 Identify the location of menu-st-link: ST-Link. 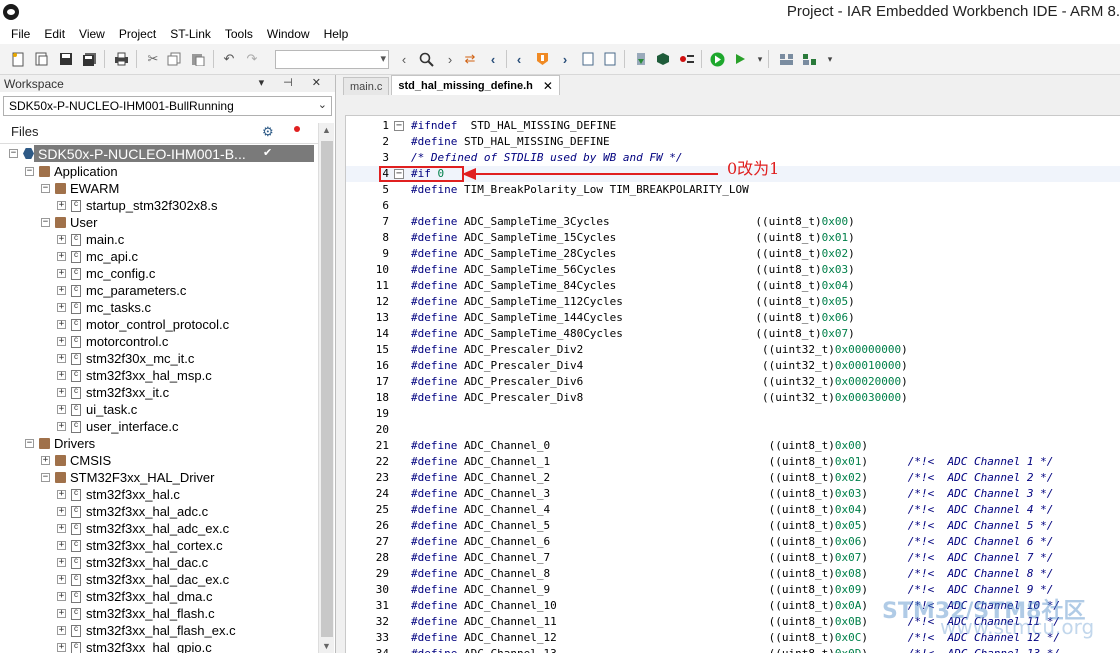
(190, 34).